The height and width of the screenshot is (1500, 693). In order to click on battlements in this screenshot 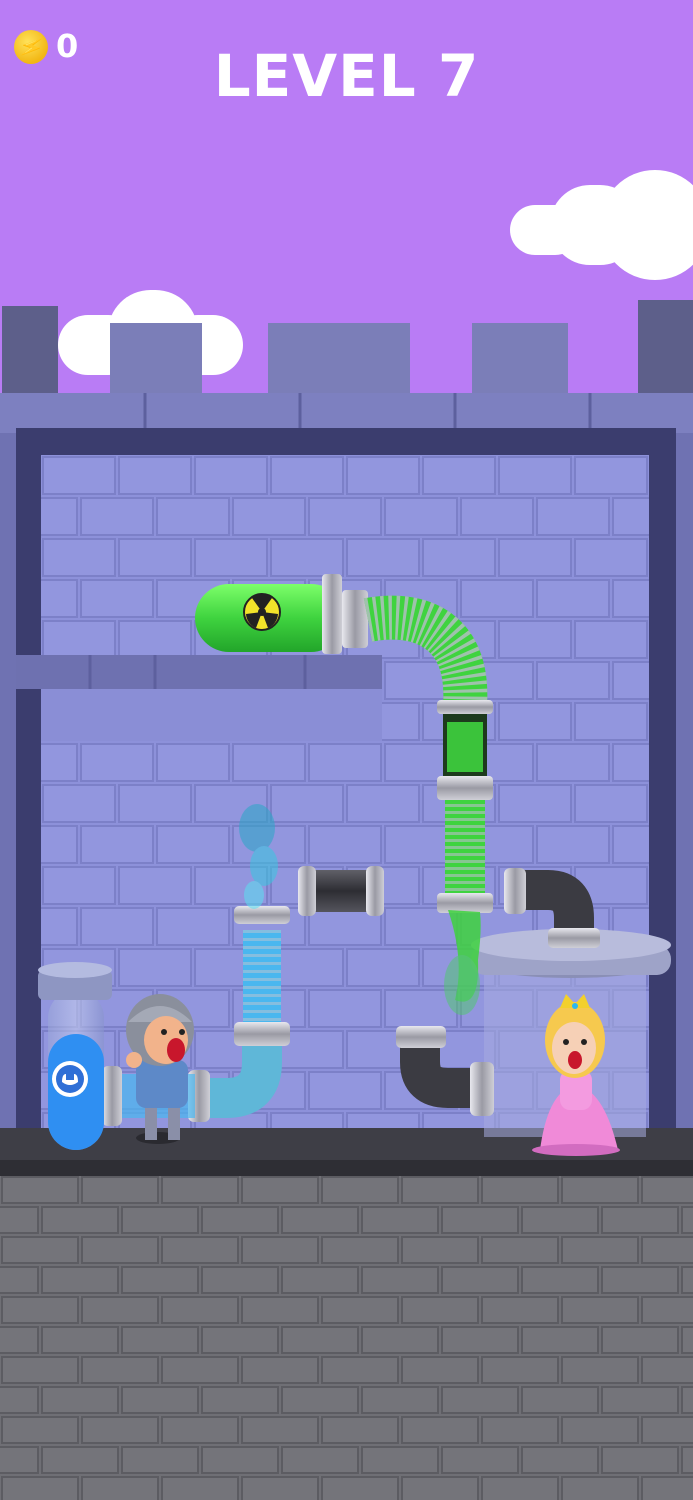, I will do `click(347, 353)`.